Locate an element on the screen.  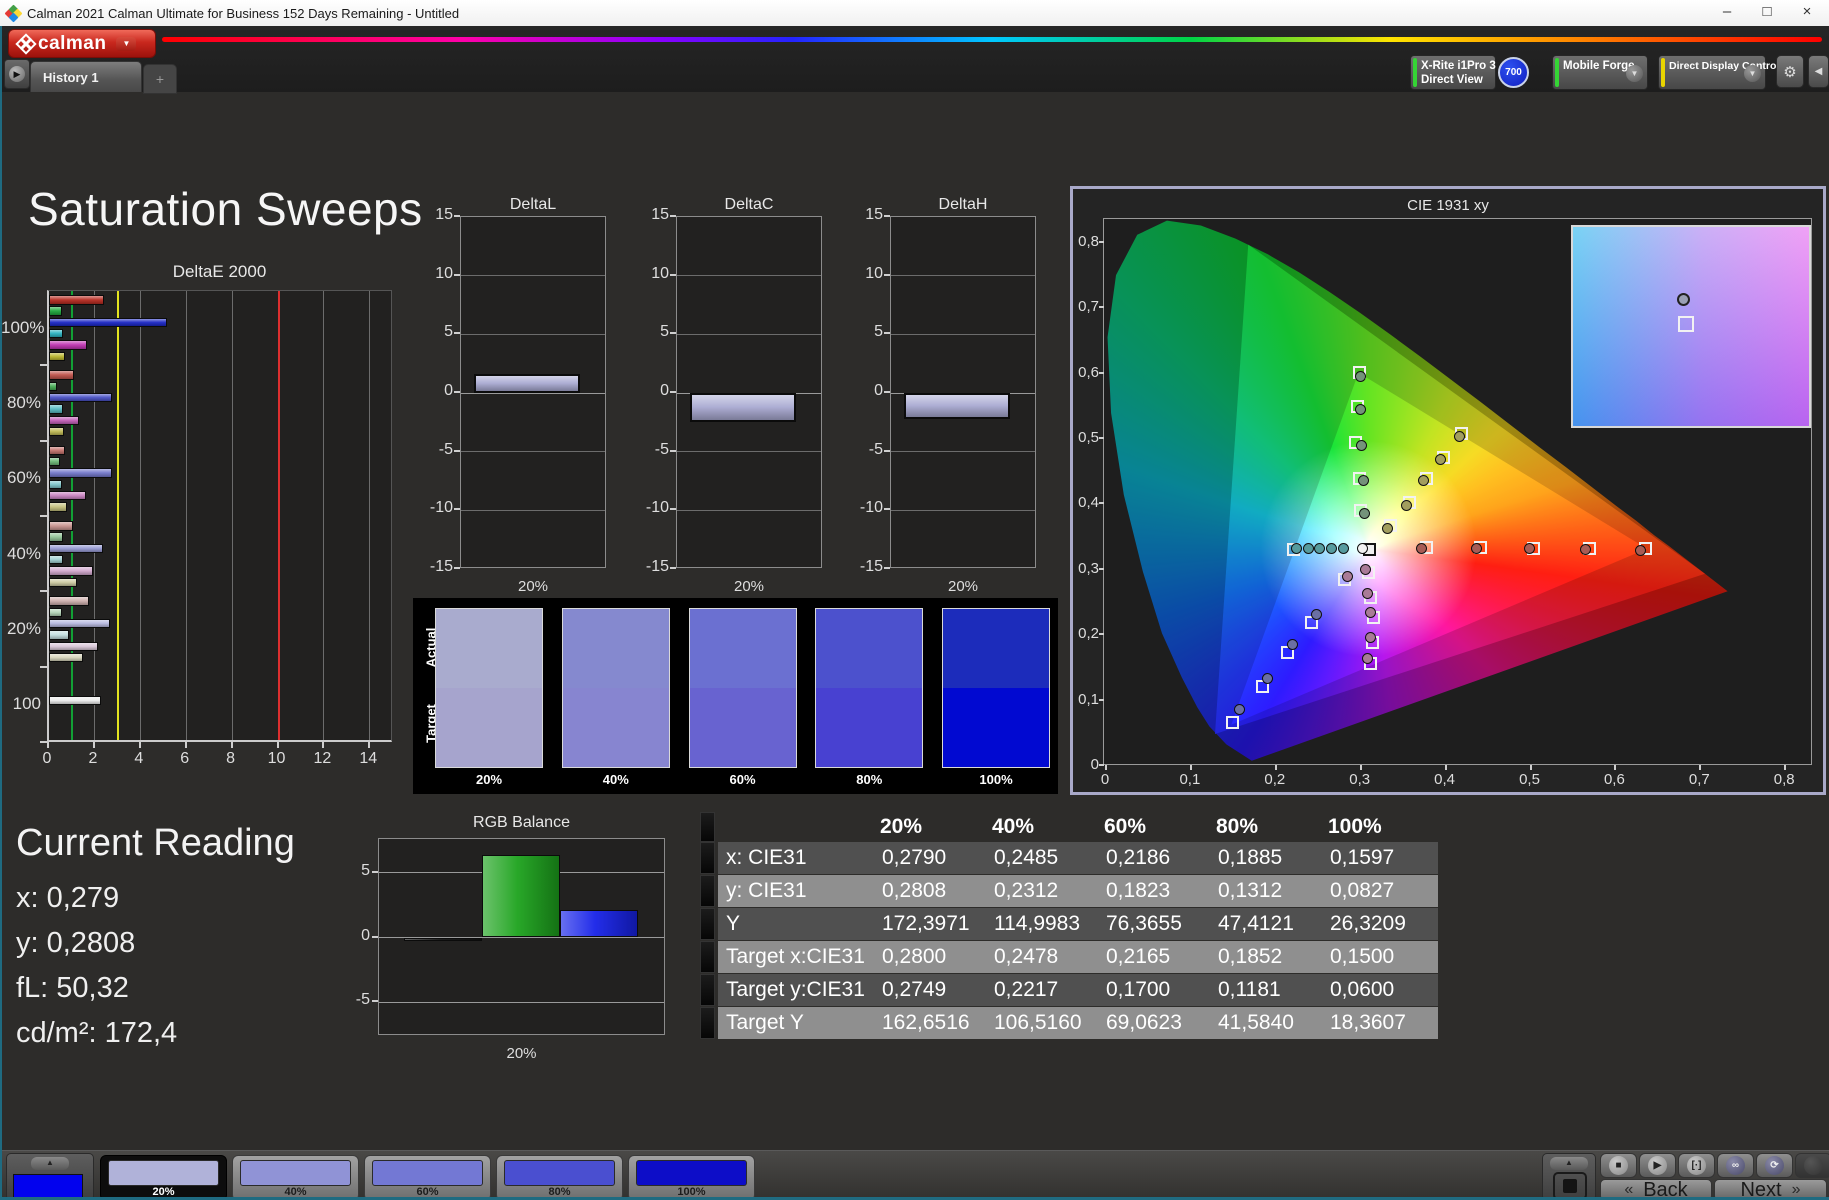
table-cell: 172,3971 is located at coordinates (935, 924).